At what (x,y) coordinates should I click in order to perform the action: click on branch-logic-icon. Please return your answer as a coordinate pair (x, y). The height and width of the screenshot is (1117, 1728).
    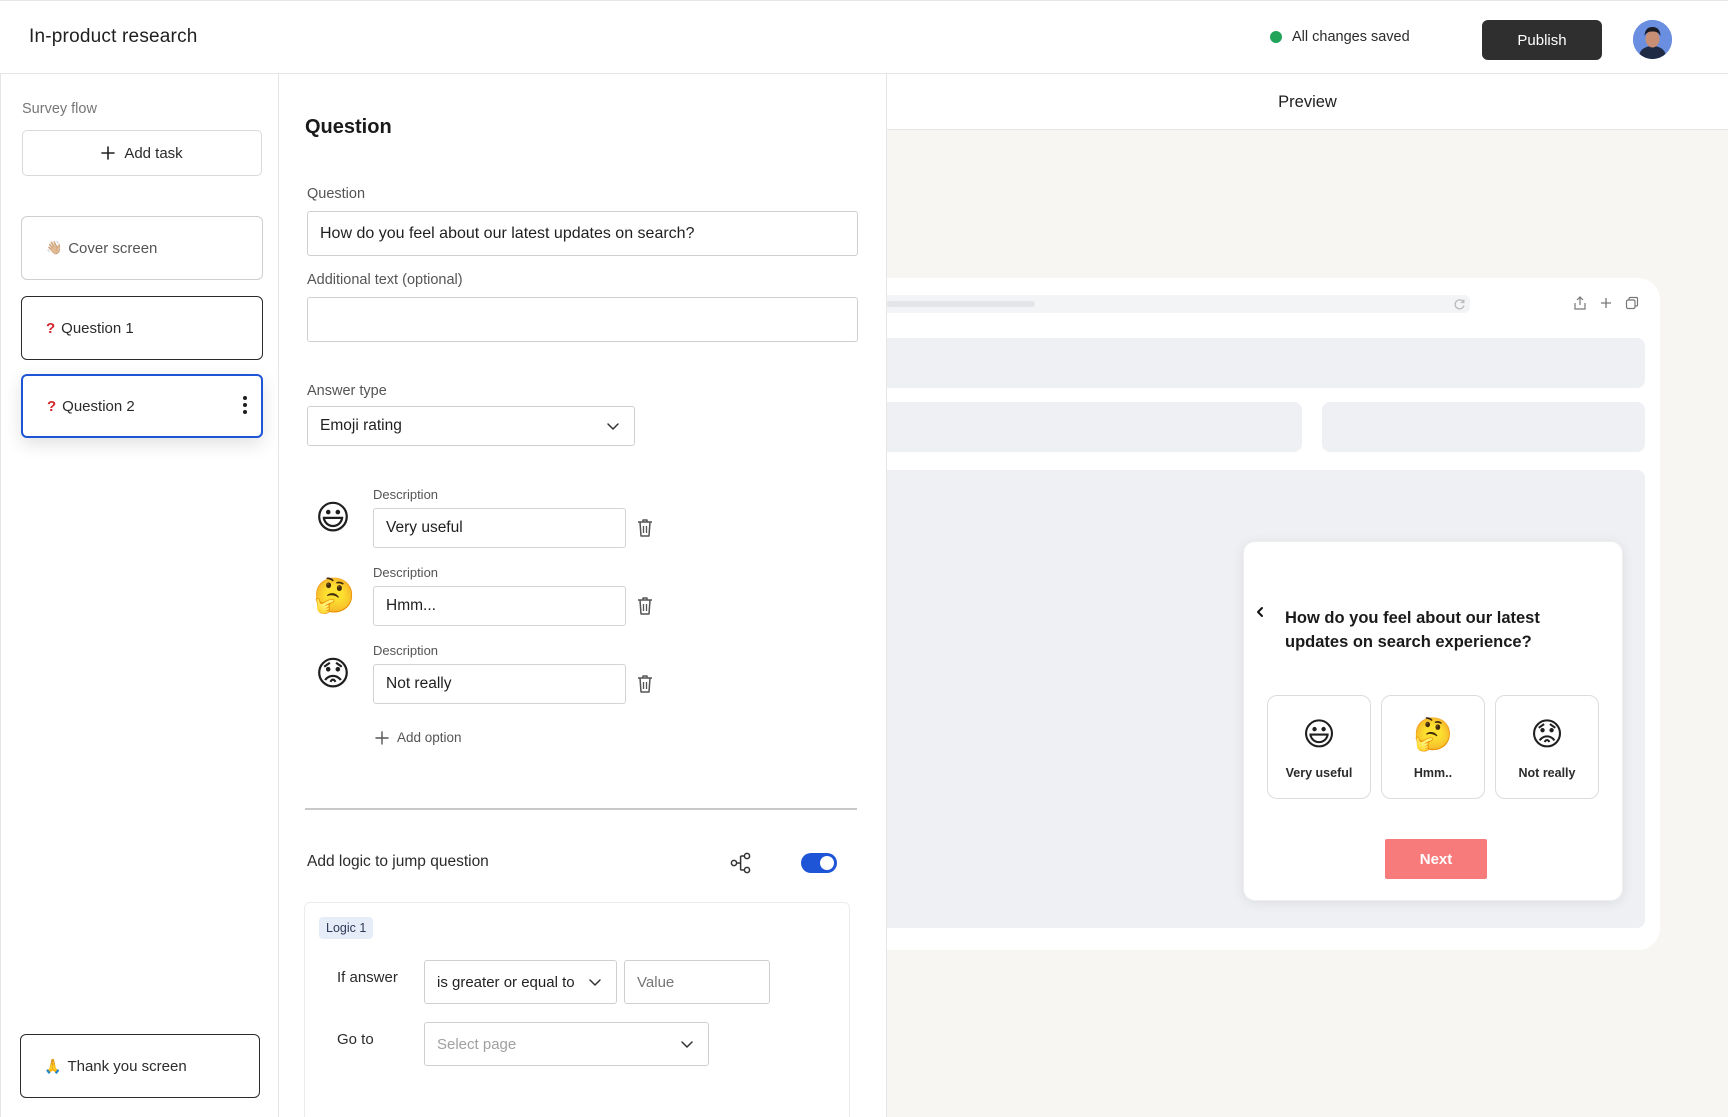
    Looking at the image, I should click on (740, 863).